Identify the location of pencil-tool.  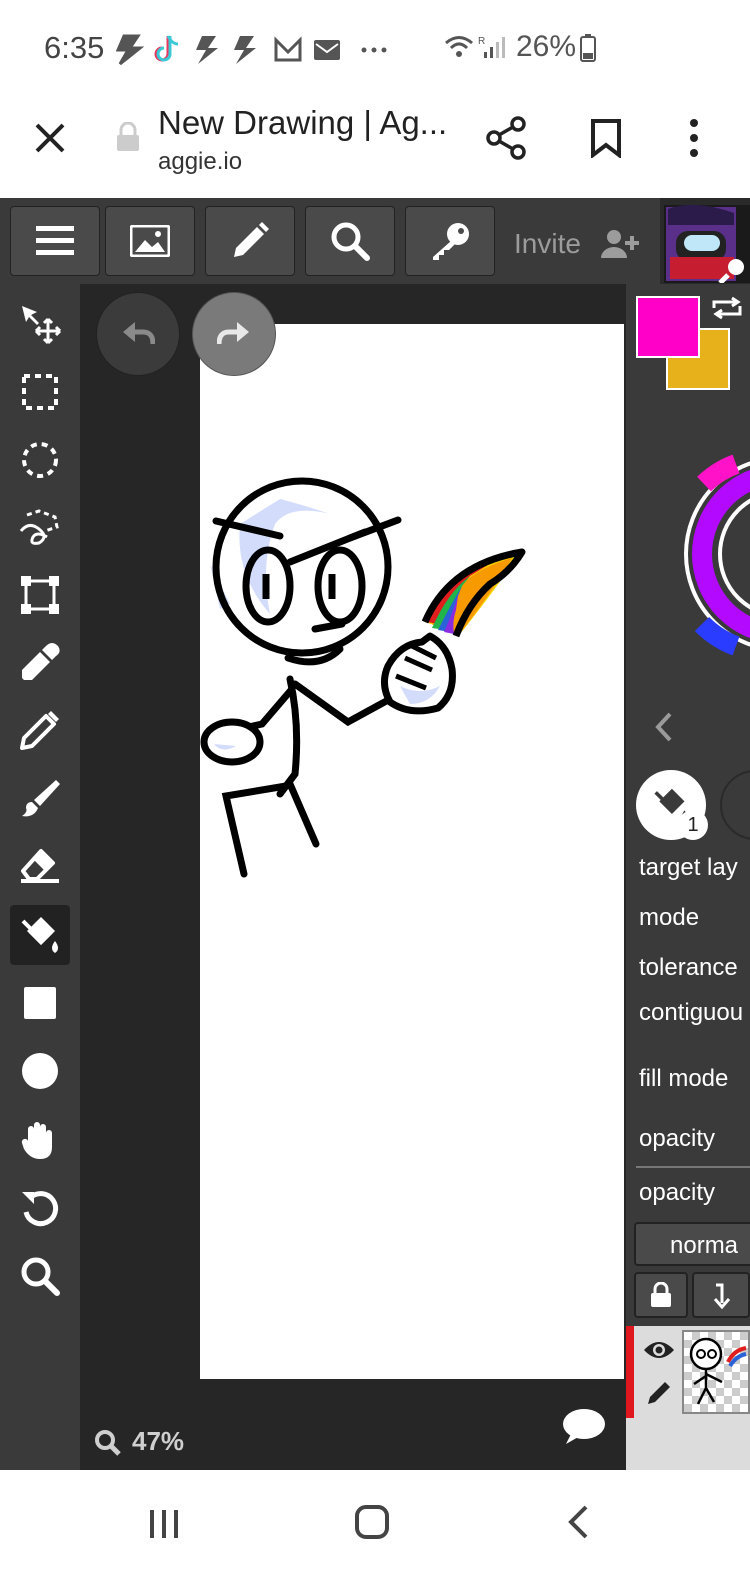
(40, 730).